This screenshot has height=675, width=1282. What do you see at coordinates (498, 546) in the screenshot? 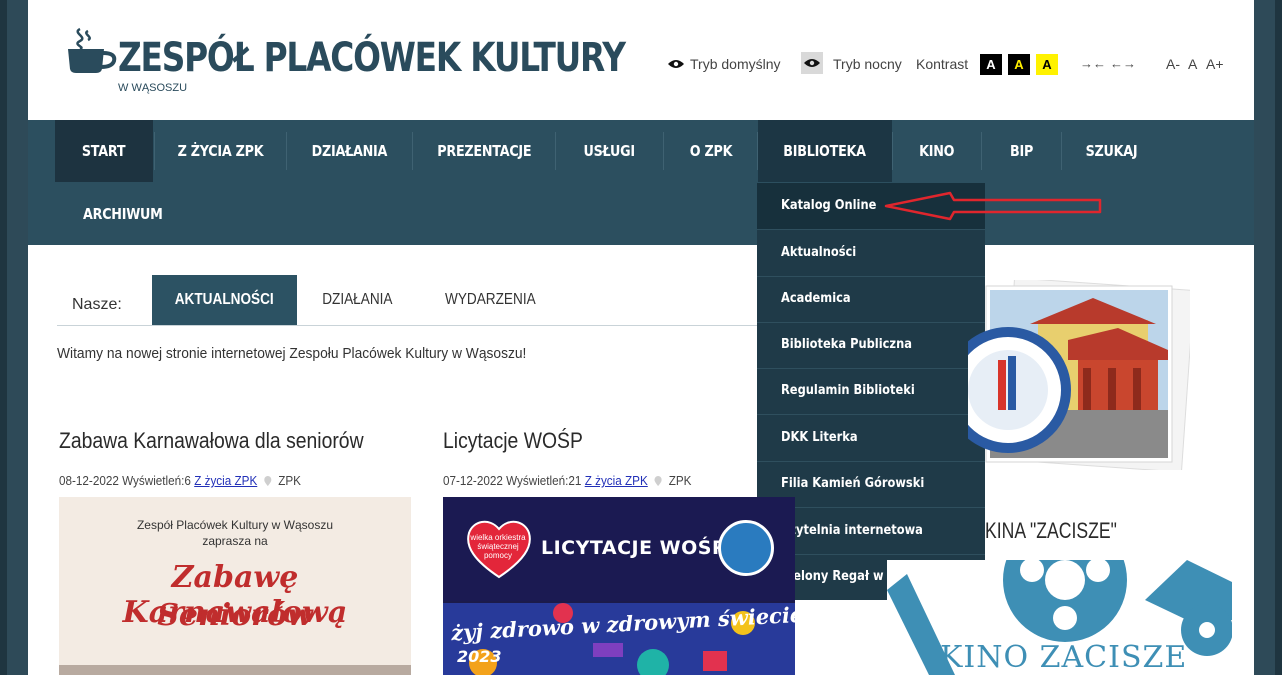
I see `wosp-logo-text: wielka orkiestra świątecznej pomocy` at bounding box center [498, 546].